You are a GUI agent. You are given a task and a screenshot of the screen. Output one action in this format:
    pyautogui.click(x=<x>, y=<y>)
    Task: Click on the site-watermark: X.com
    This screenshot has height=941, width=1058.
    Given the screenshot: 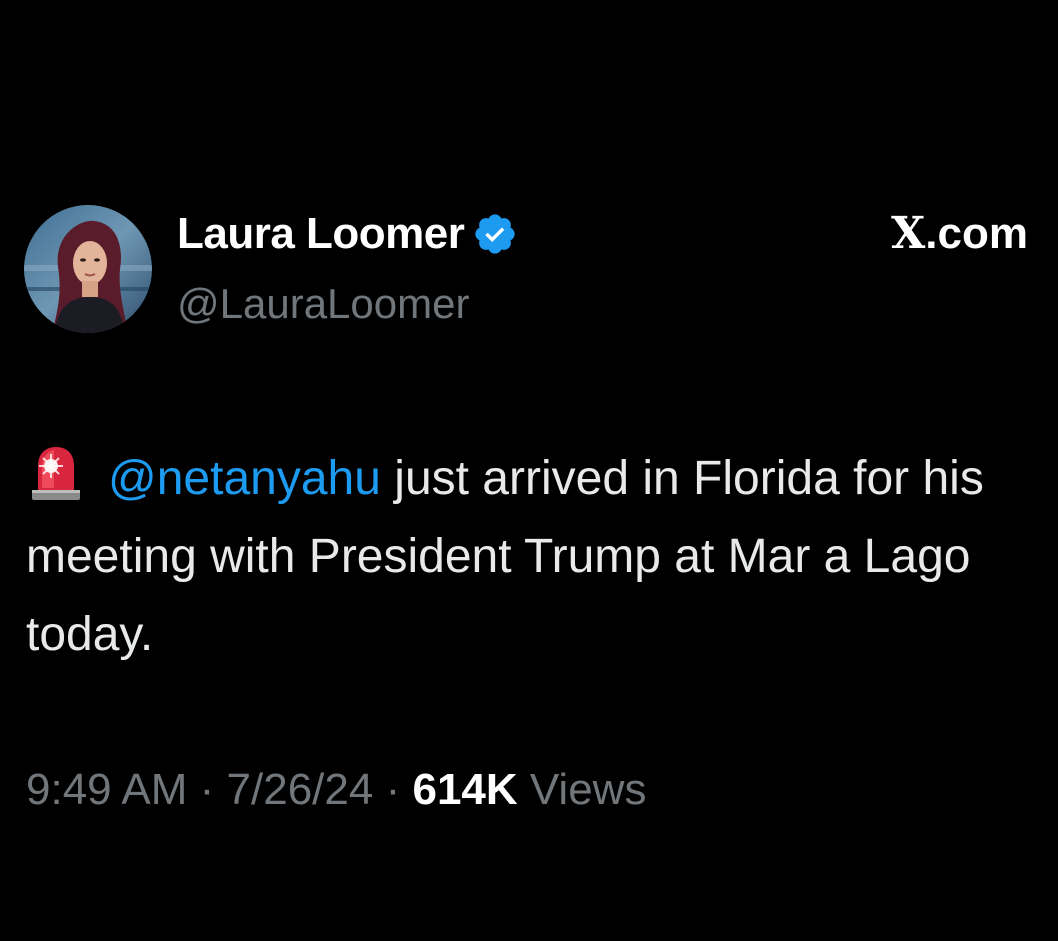 What is the action you would take?
    pyautogui.click(x=959, y=233)
    